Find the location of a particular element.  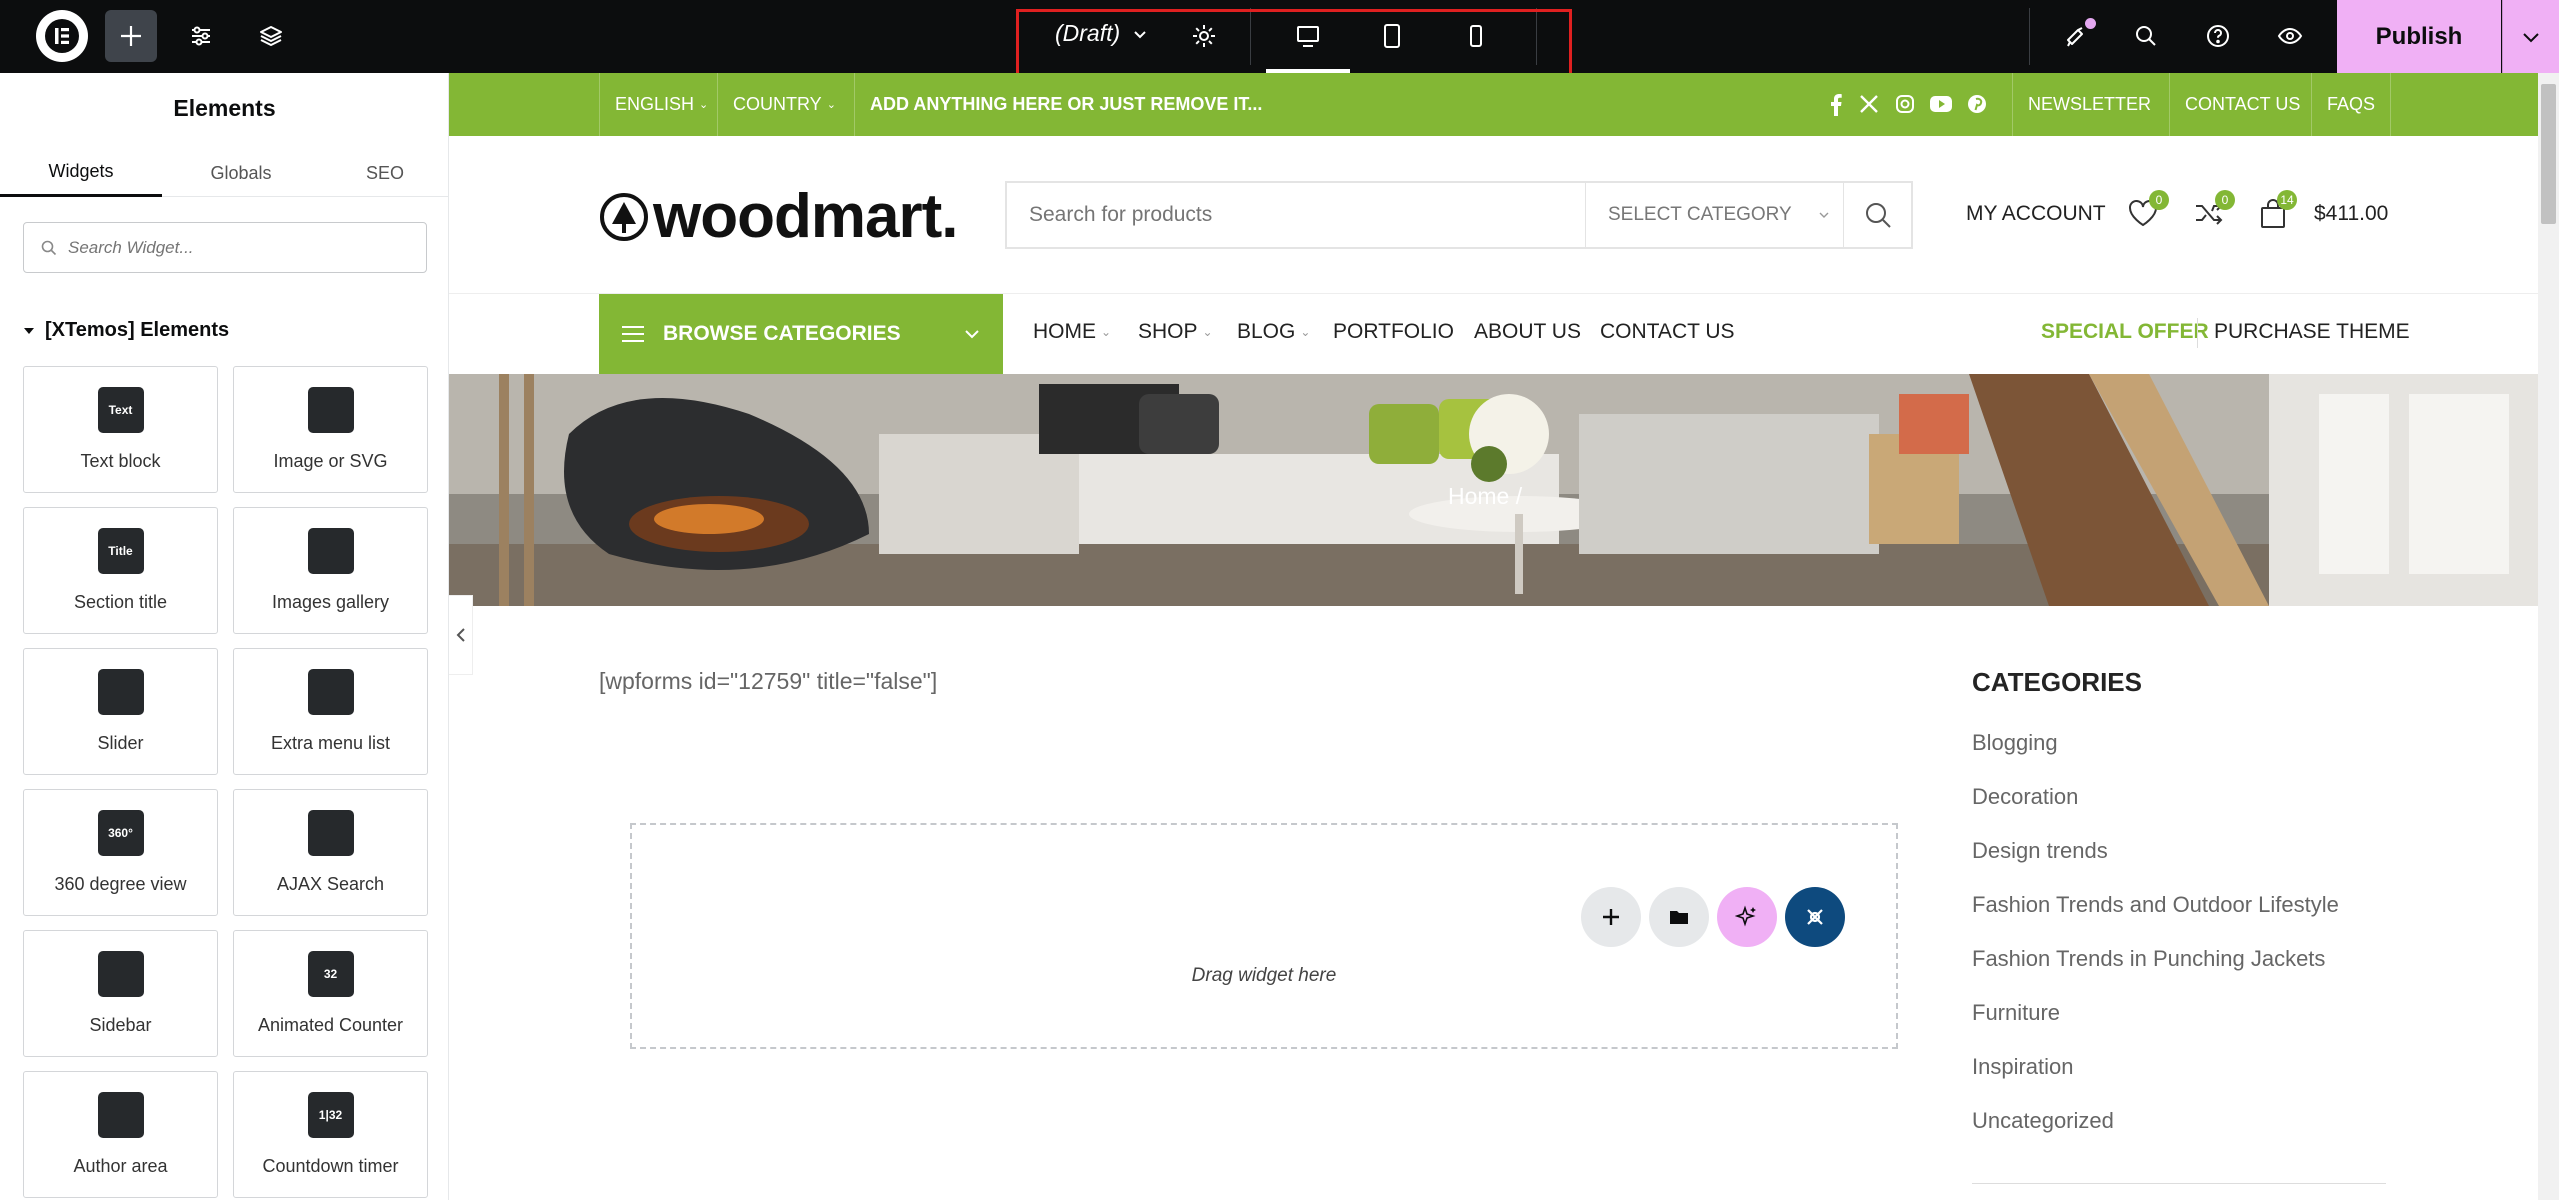

widget-tile: AJAX Search is located at coordinates (330, 852).